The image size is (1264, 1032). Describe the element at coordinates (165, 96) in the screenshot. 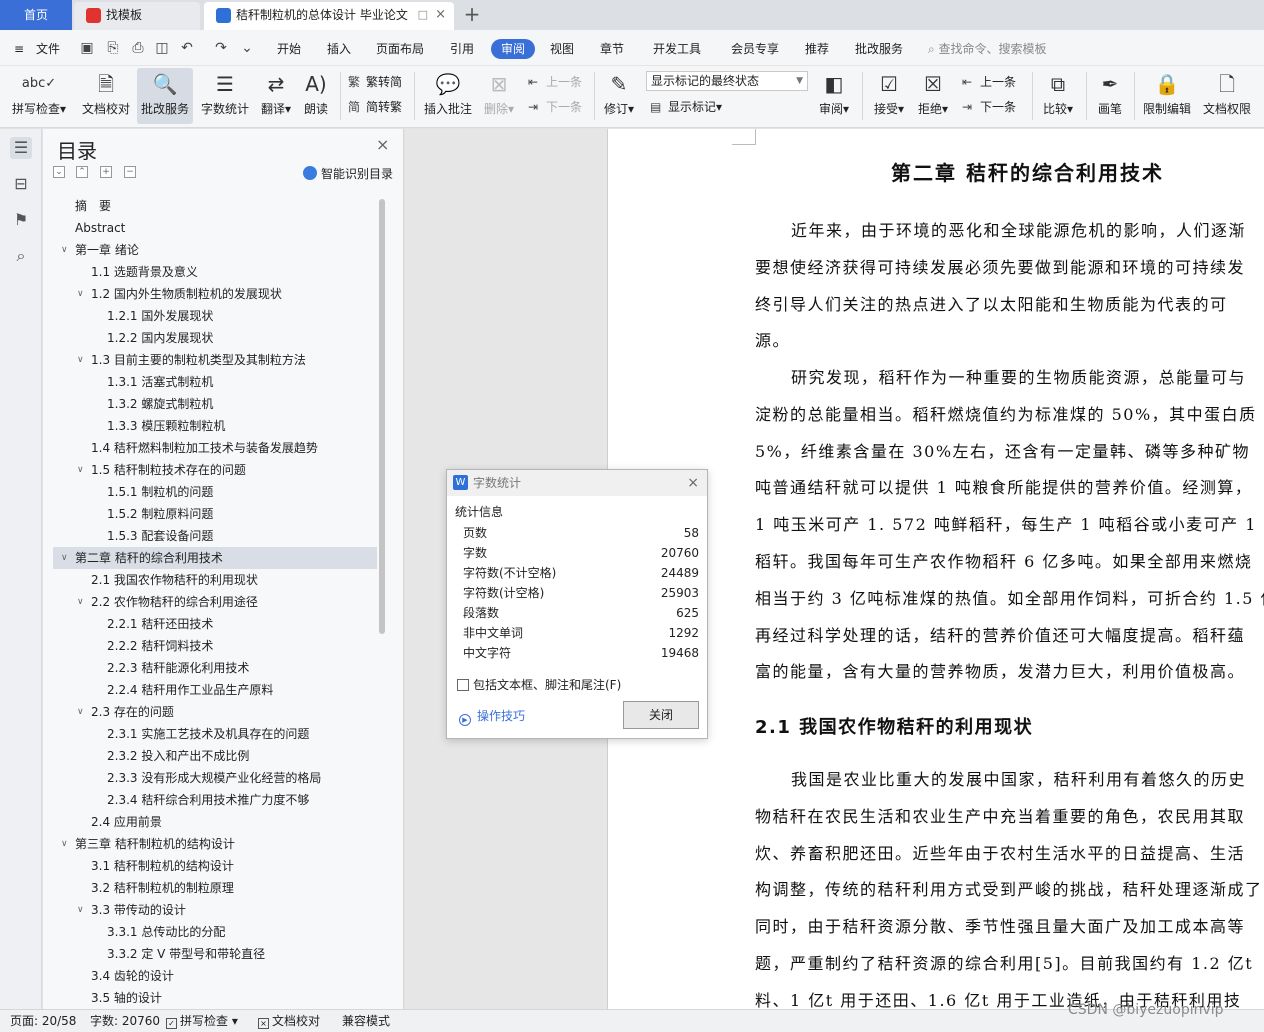

I see `correct-service-button: 🔍 批改服务` at that location.